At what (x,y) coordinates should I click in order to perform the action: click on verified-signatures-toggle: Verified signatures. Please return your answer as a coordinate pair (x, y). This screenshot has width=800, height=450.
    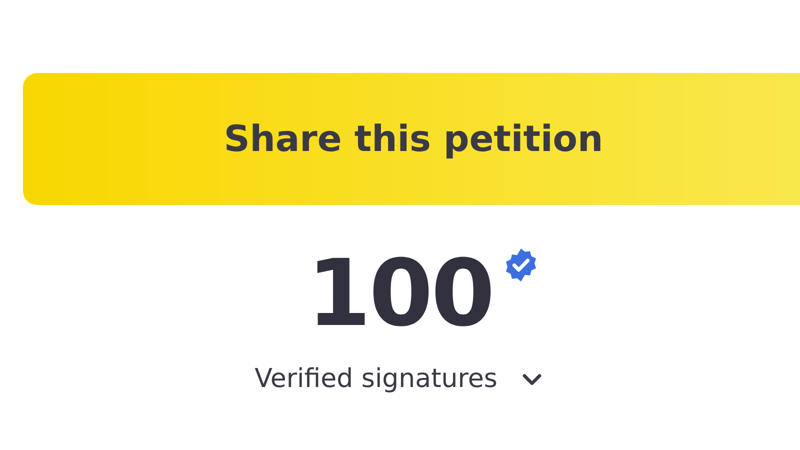
    Looking at the image, I should click on (400, 379).